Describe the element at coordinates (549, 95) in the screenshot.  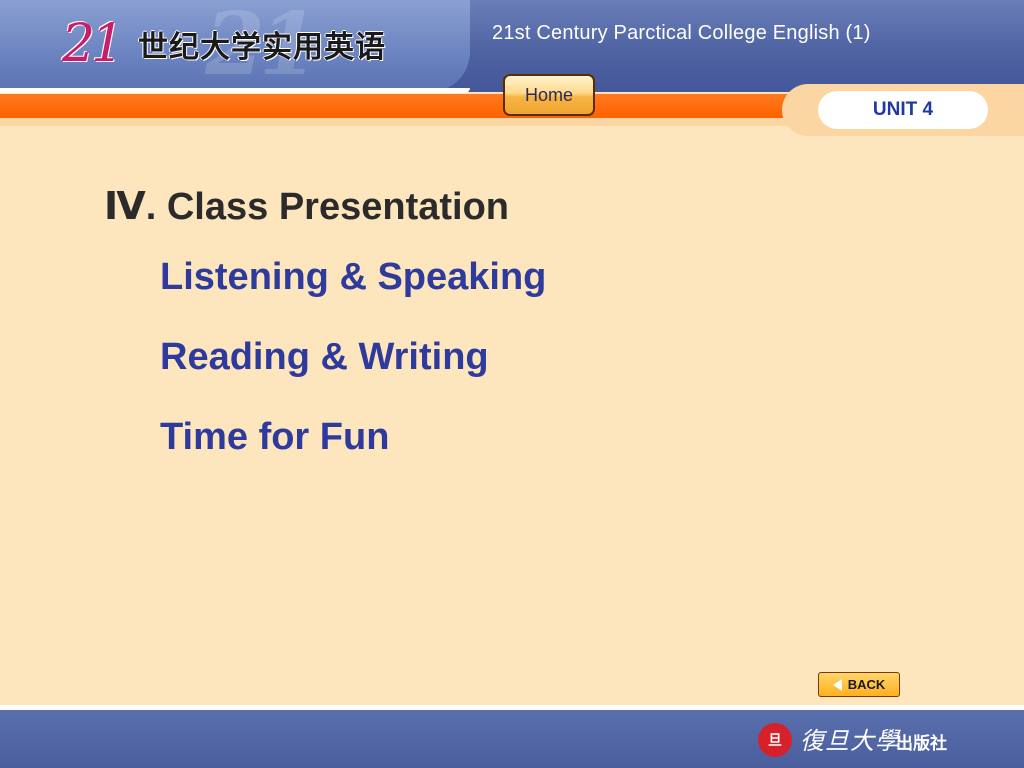
I see `home-button: Home` at that location.